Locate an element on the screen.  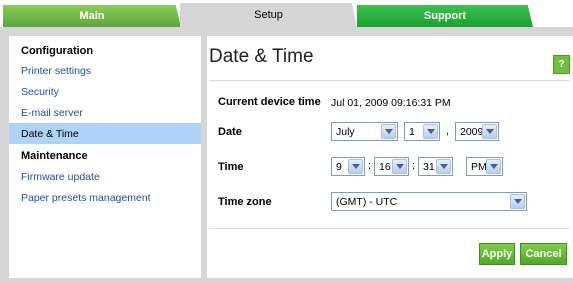
time-second-value: 31 is located at coordinates (429, 166).